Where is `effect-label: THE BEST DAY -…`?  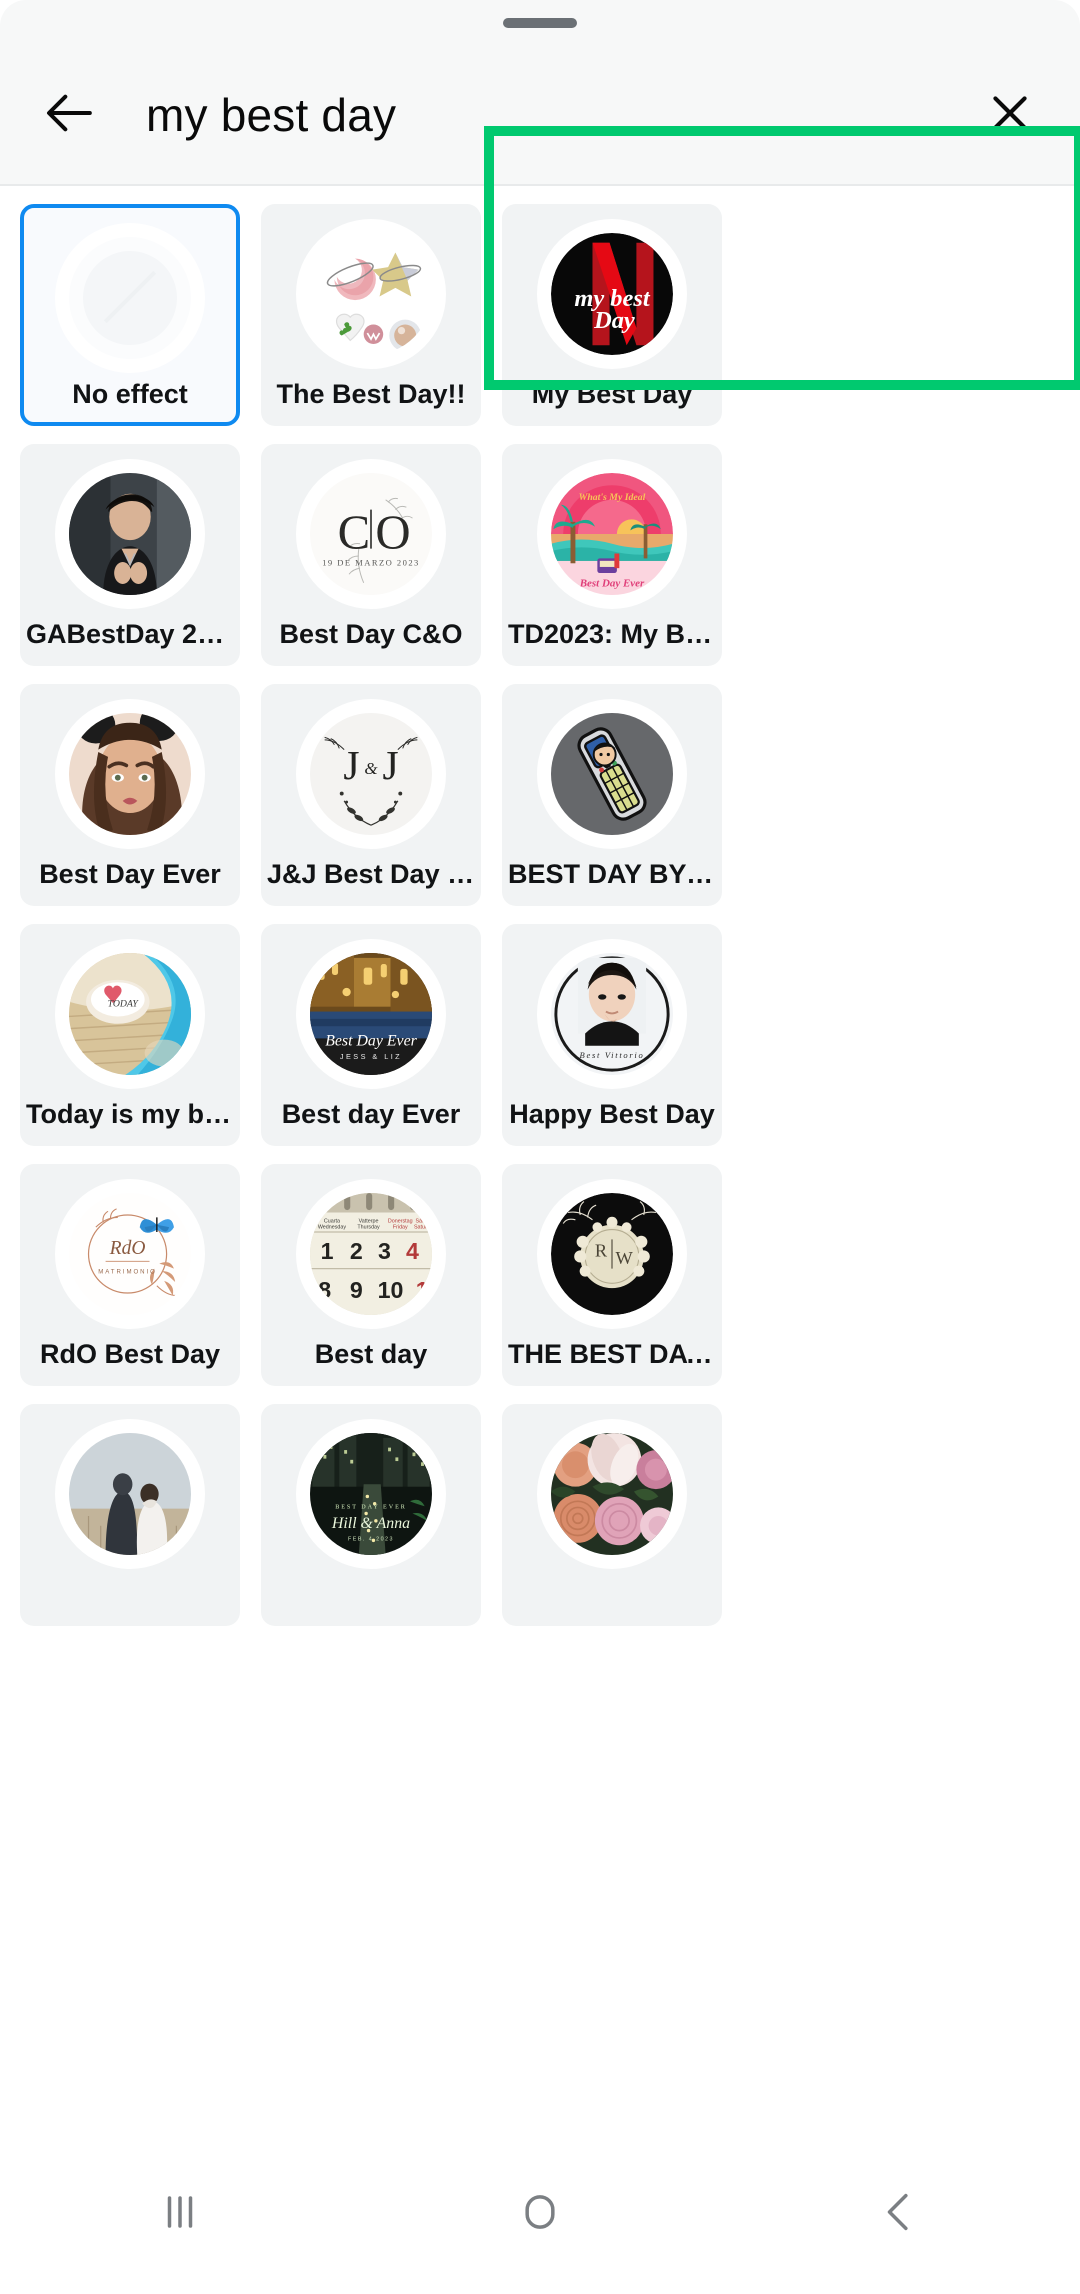
effect-label: THE BEST DAY -… is located at coordinates (612, 1354).